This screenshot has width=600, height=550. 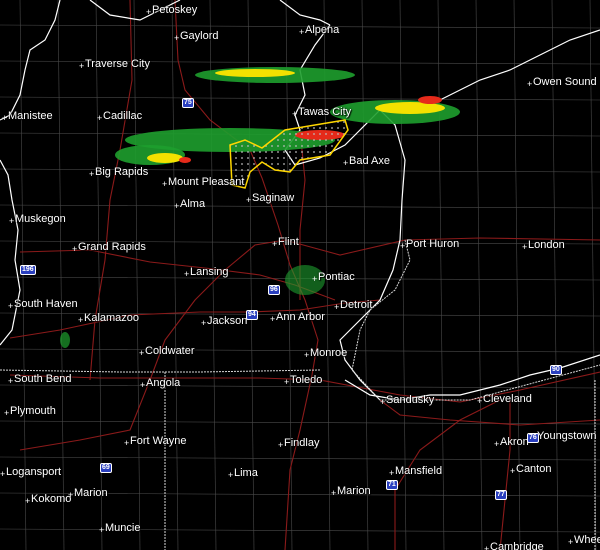 I want to click on city-label-flint: Flint, so click(x=288, y=242).